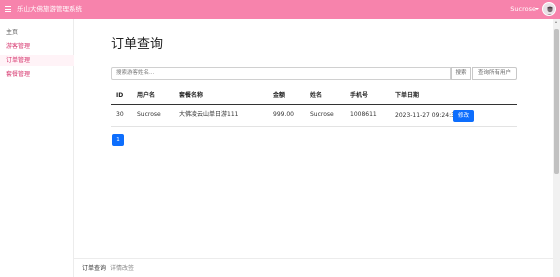  Describe the element at coordinates (283, 114) in the screenshot. I see `cell-amount: 999.00` at that location.